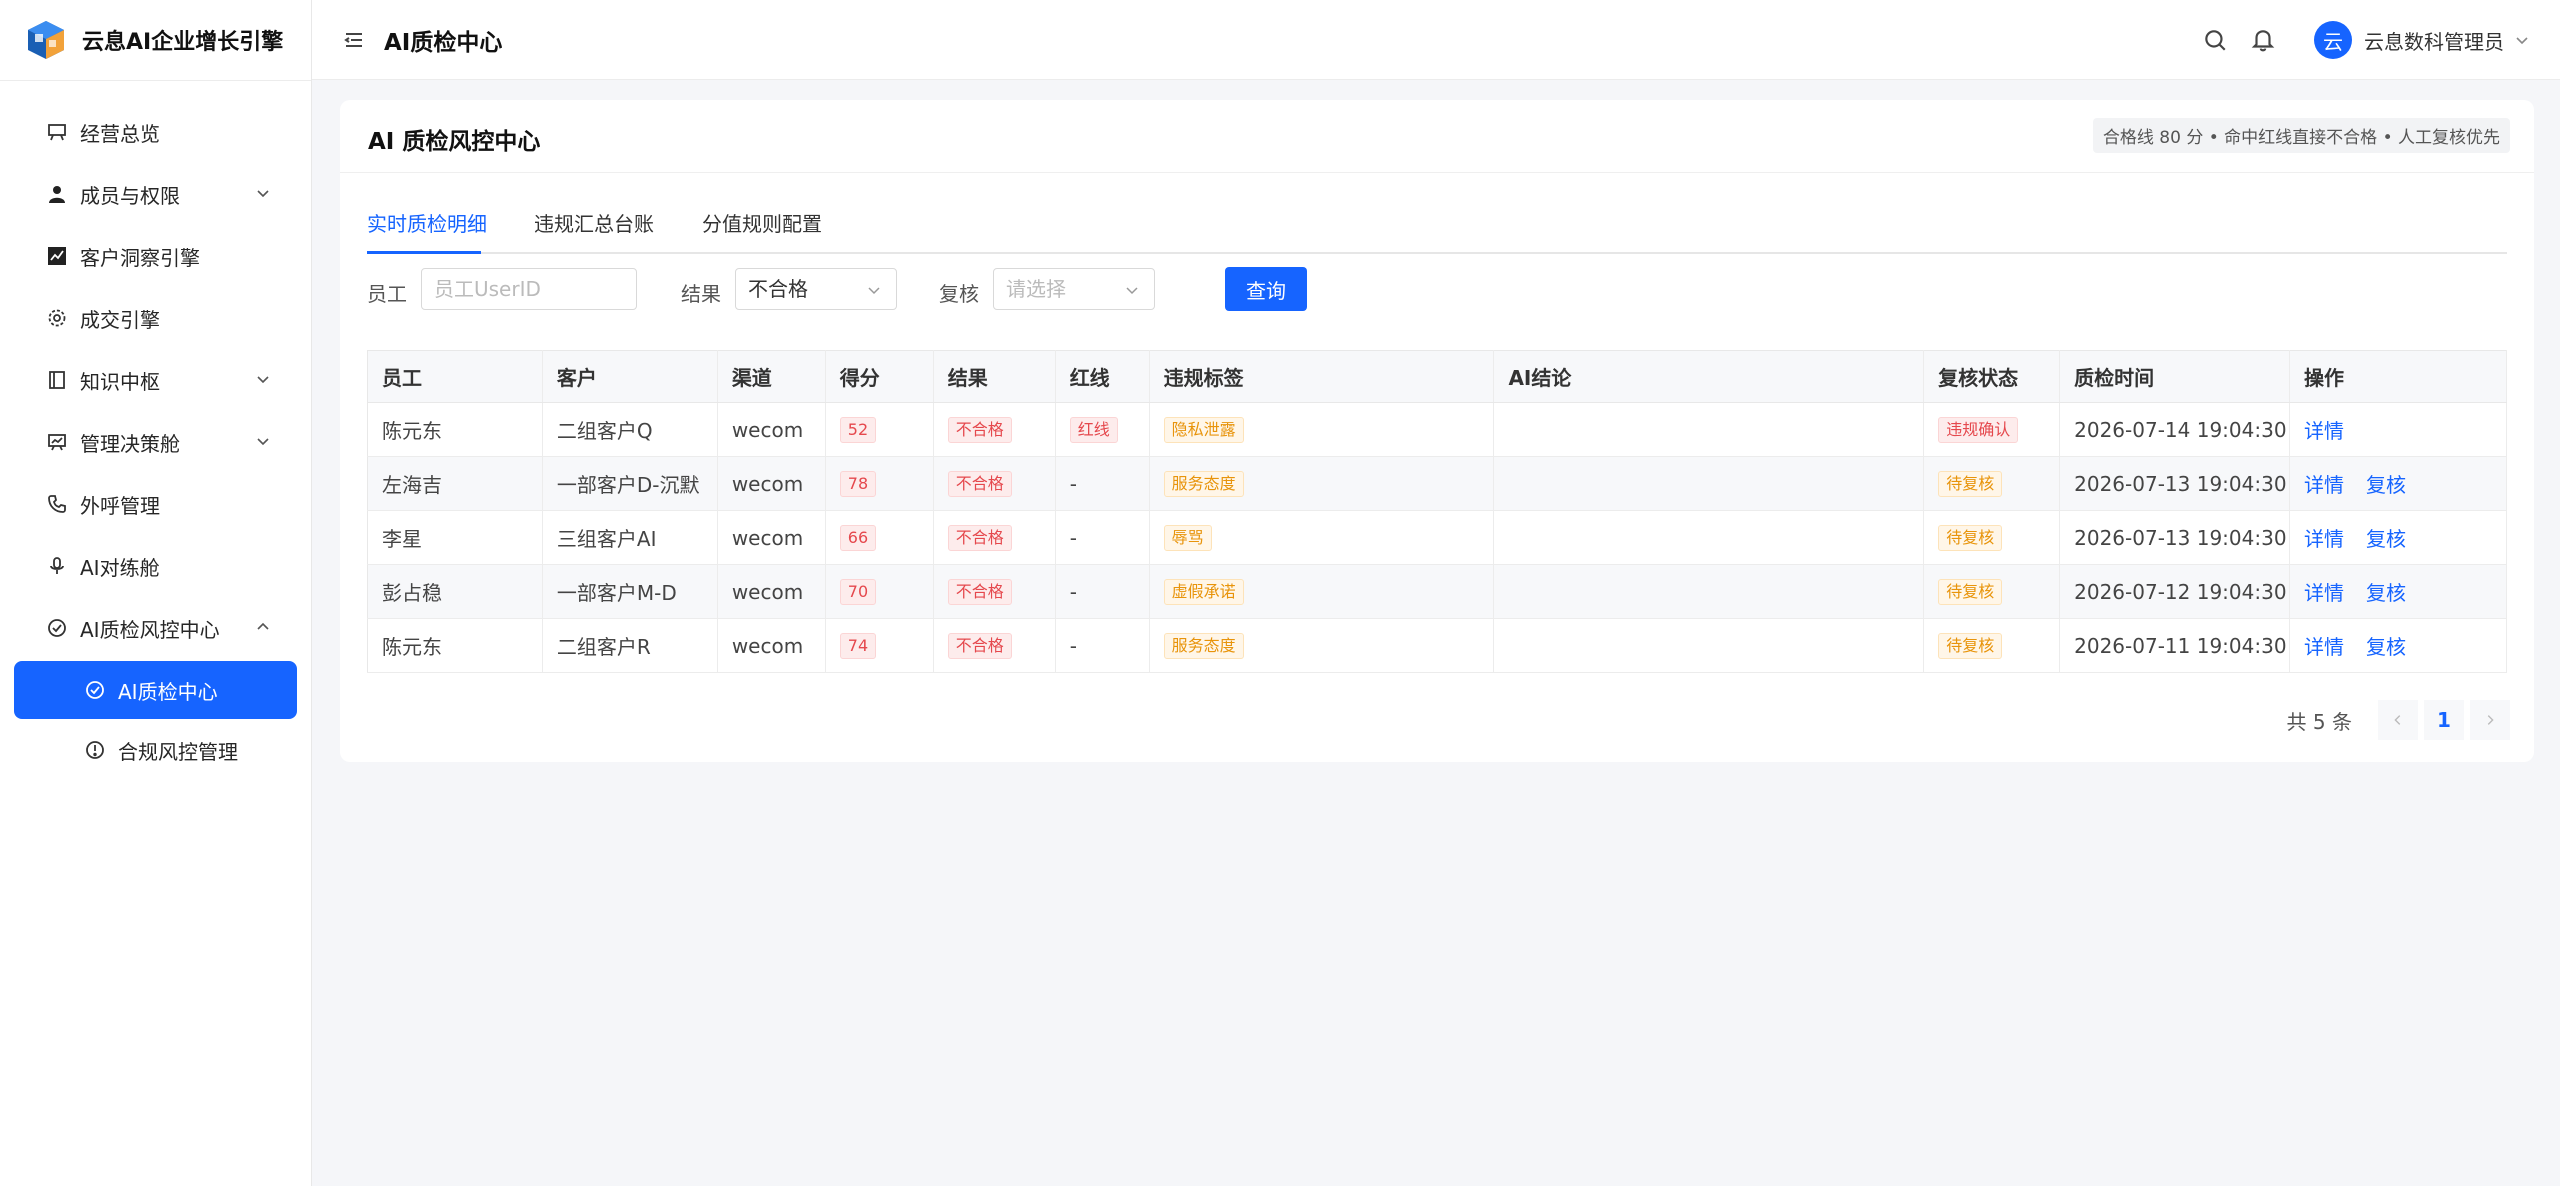  What do you see at coordinates (155, 256) in the screenshot?
I see `sidebar-item-customer-insight: 客户洞察引擎` at bounding box center [155, 256].